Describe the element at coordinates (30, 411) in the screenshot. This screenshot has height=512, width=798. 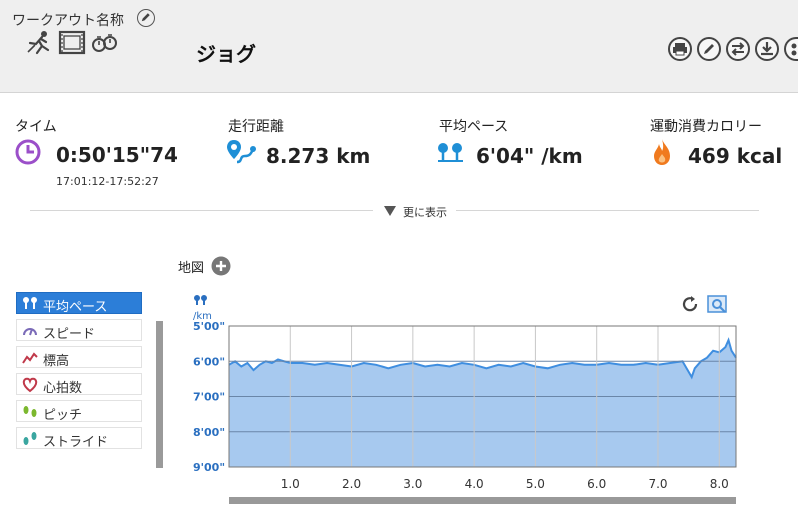
I see `footprints-icon` at that location.